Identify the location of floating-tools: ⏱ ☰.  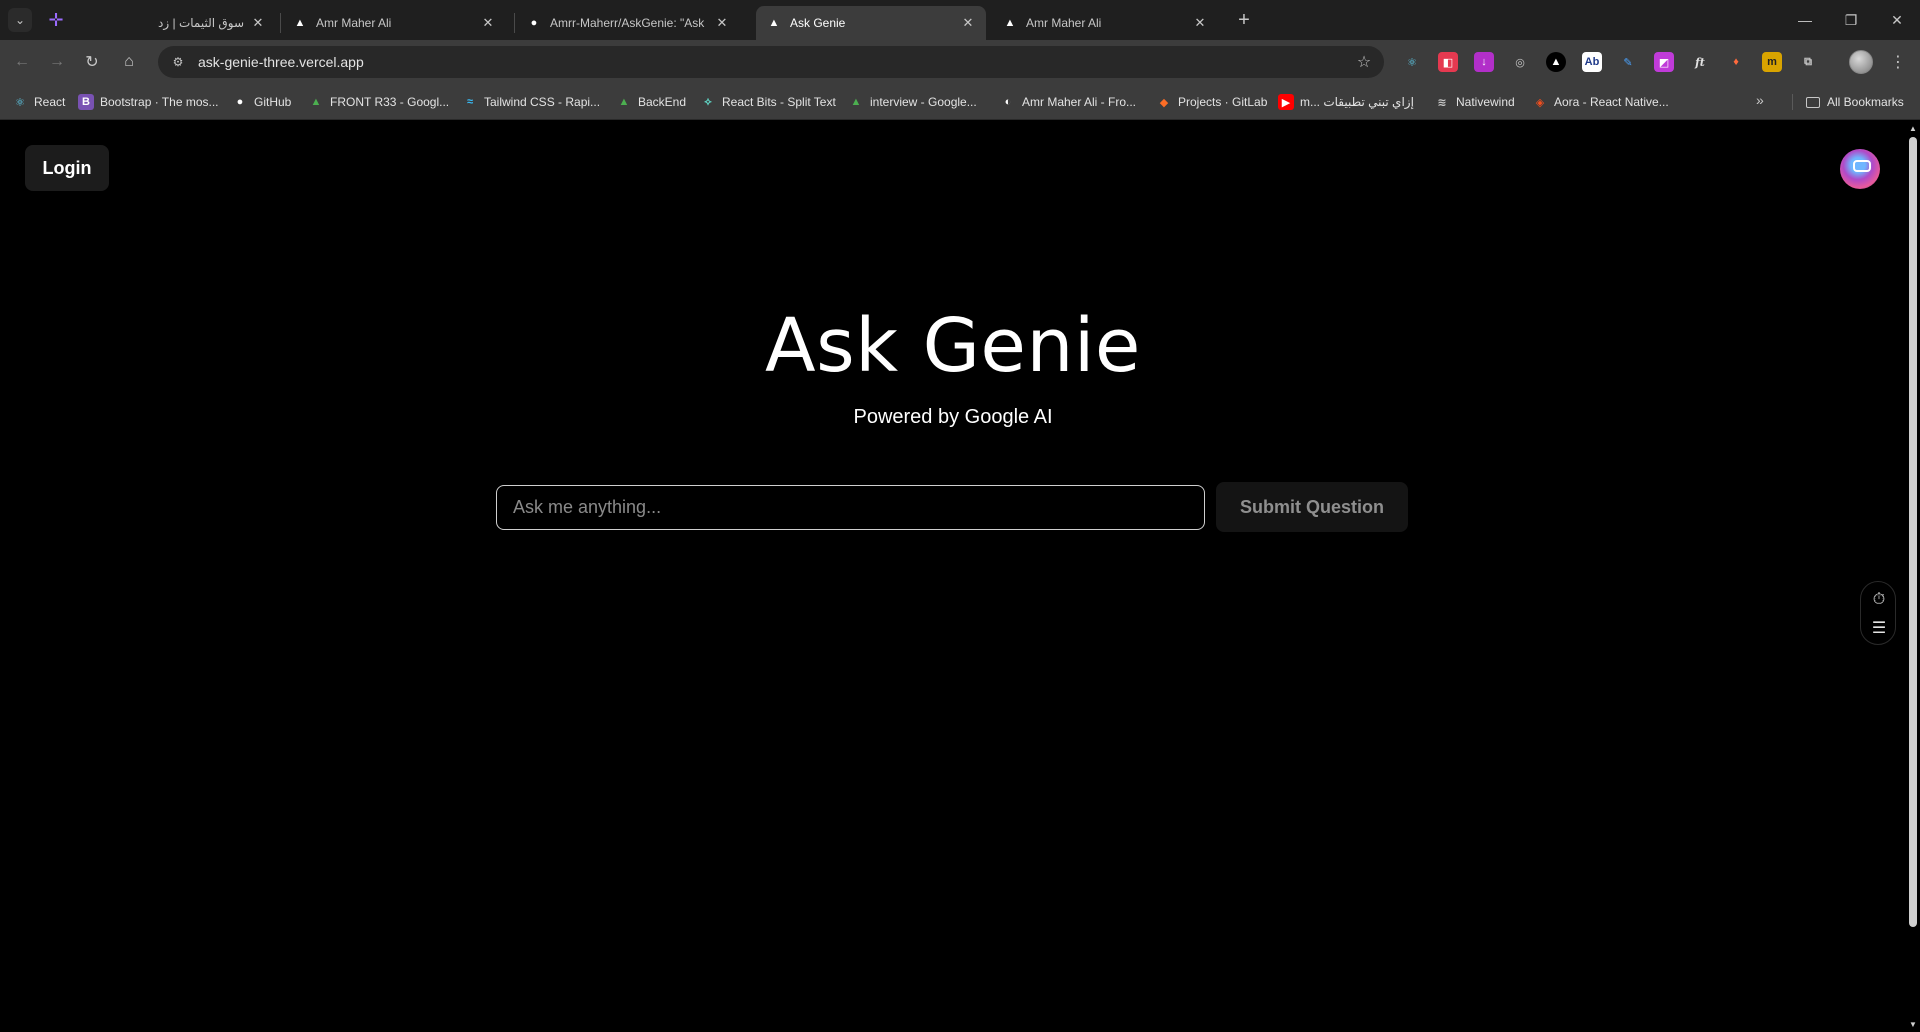
(1878, 613).